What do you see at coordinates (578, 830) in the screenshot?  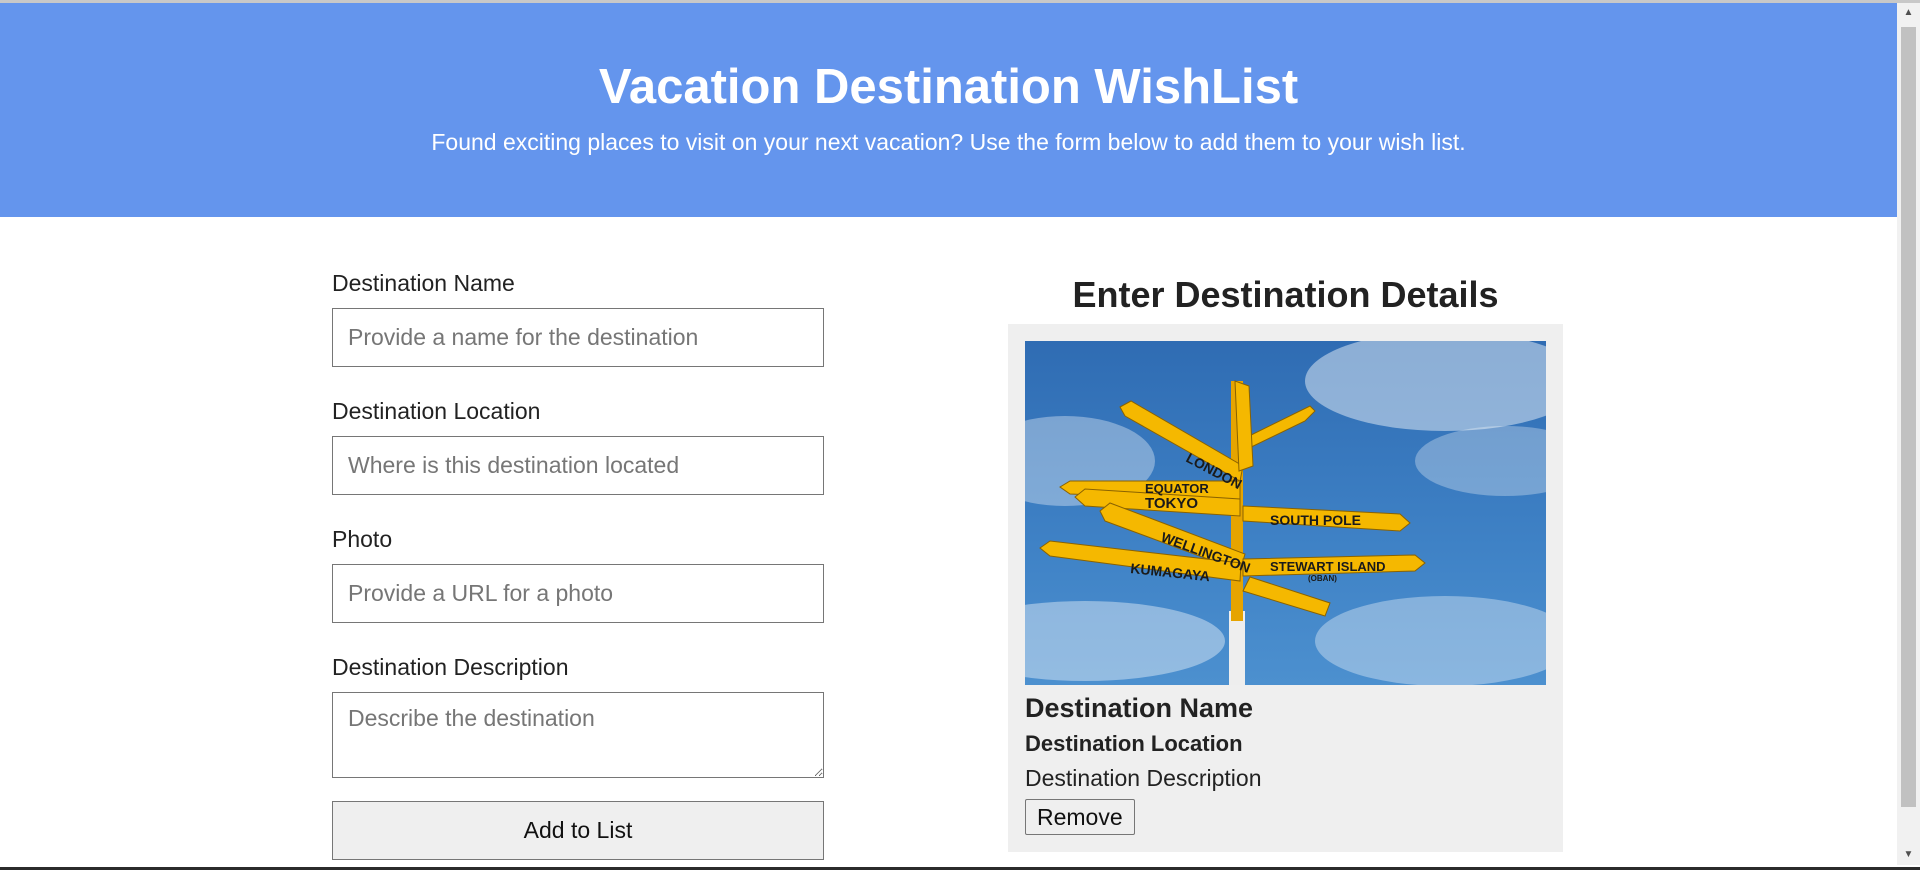 I see `add-to-list-button: Add to List` at bounding box center [578, 830].